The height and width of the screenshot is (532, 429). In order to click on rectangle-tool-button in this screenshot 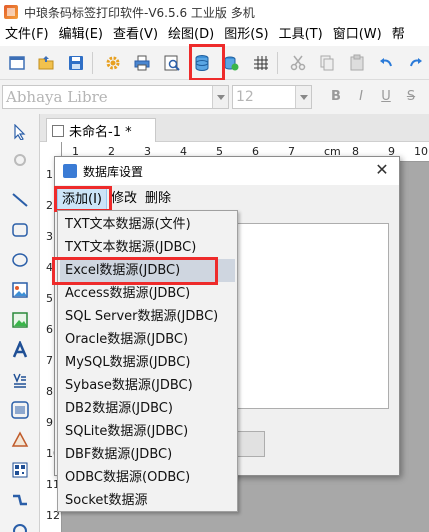, I will do `click(20, 230)`.